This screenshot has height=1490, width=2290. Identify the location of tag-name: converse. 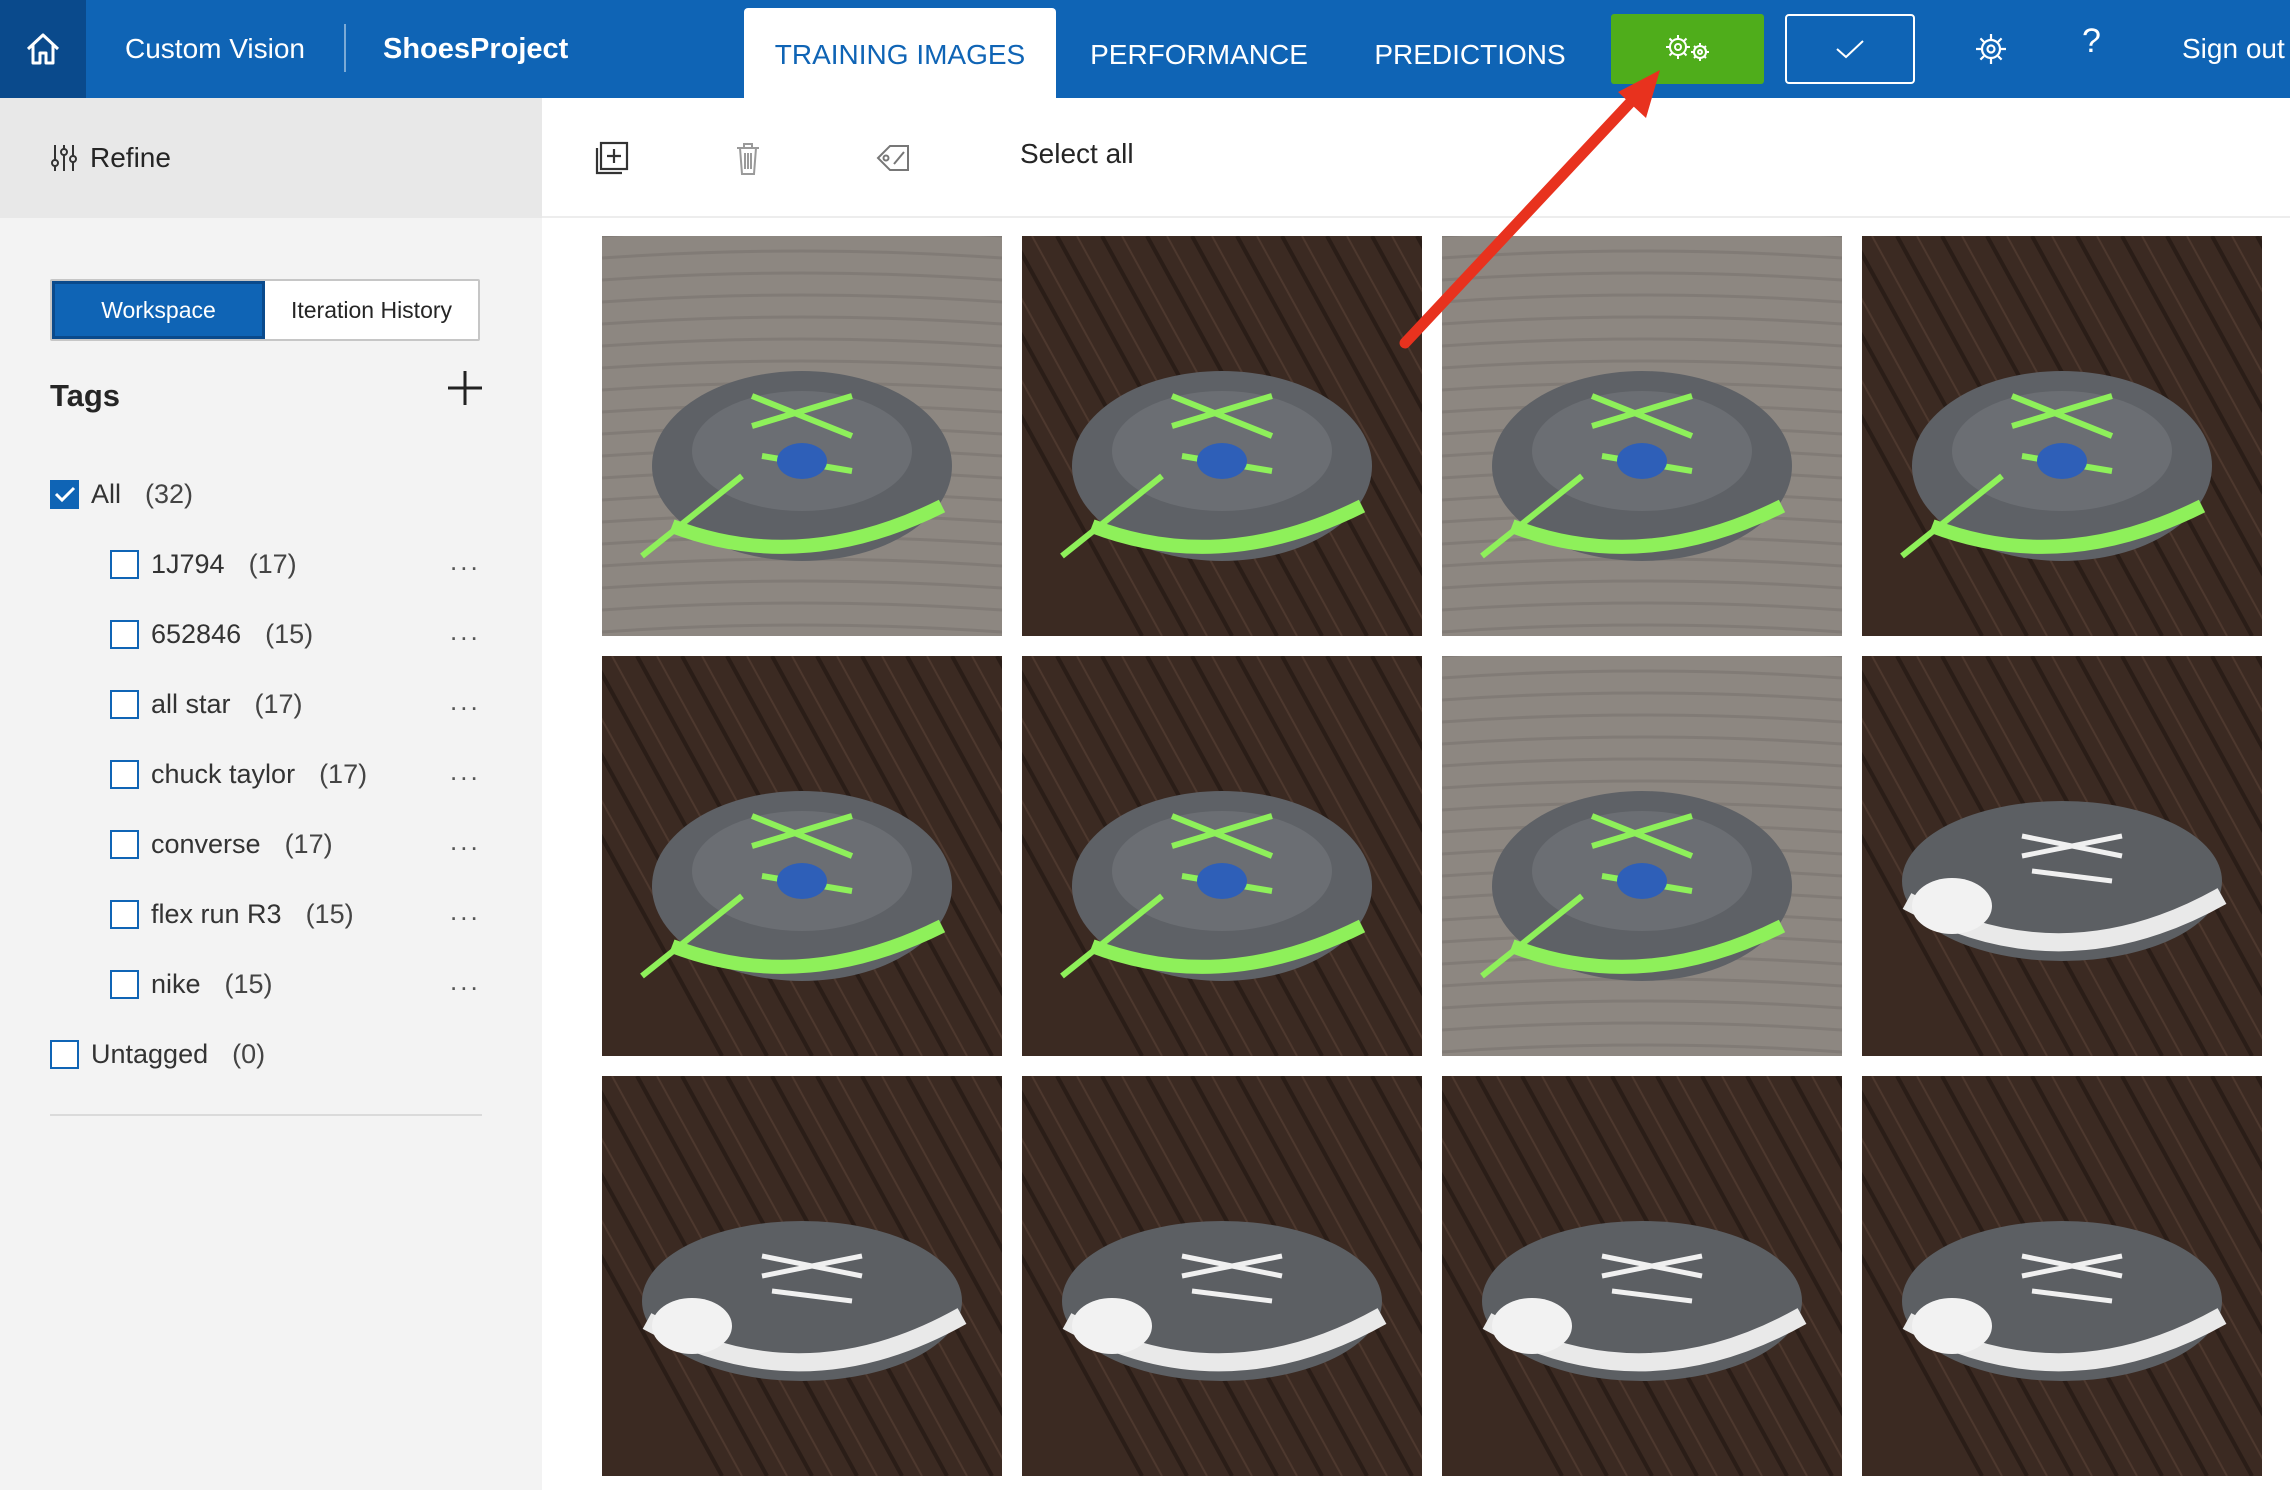
(206, 843).